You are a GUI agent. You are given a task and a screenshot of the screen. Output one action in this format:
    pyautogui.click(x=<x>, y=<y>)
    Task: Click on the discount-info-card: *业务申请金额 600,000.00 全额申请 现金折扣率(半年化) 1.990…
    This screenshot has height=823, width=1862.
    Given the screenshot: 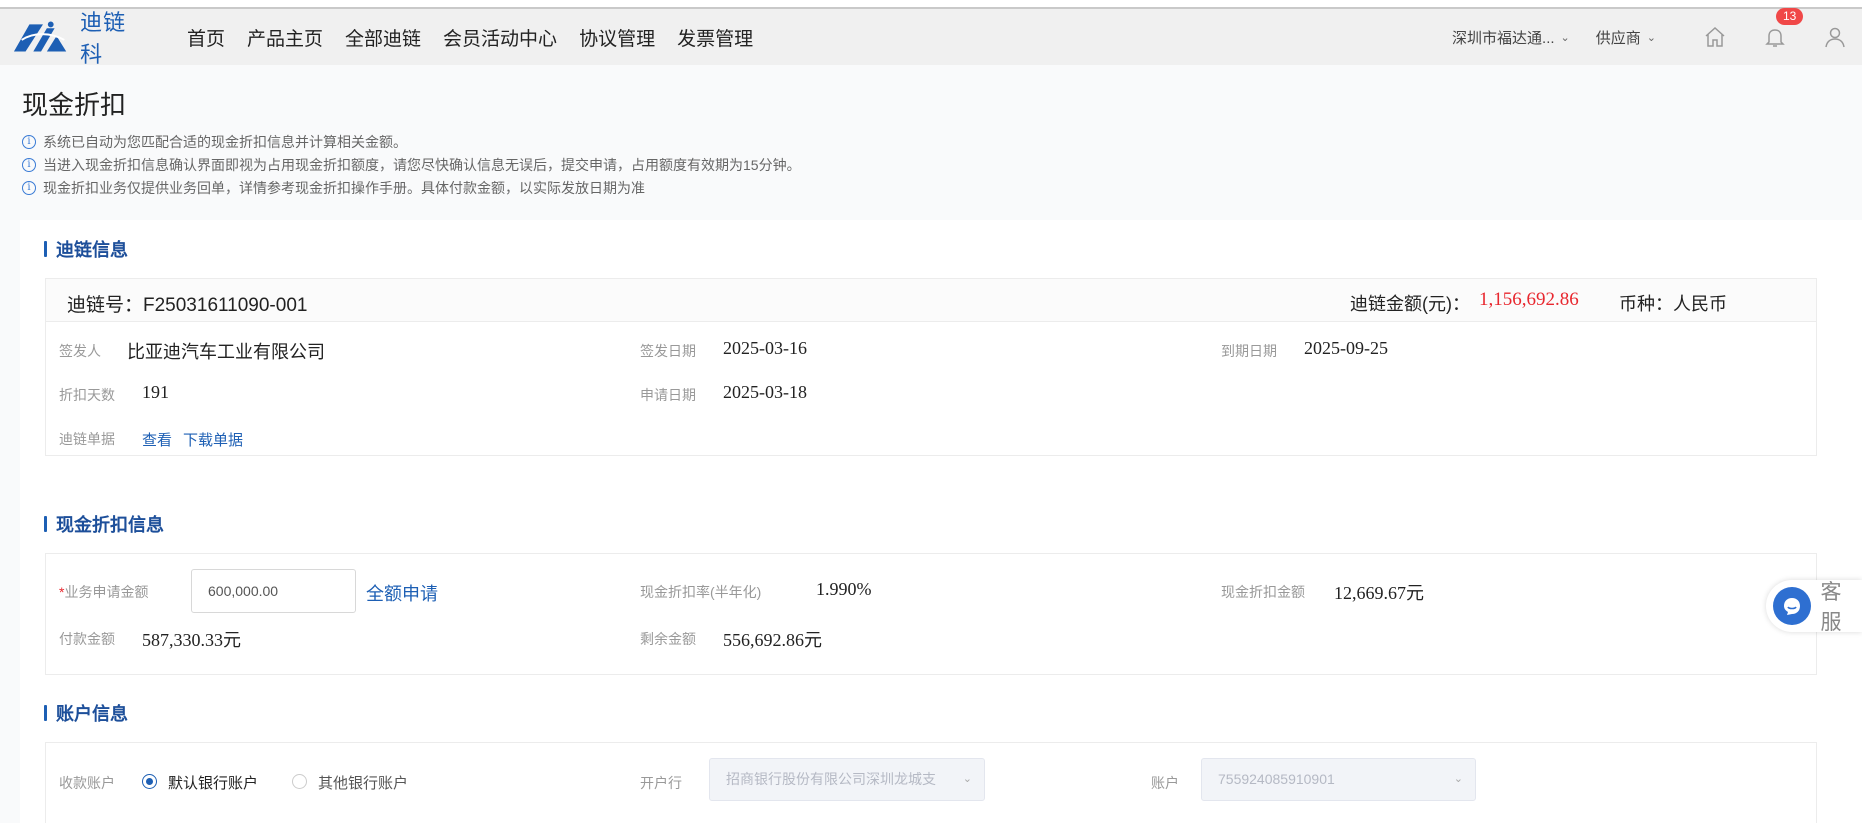 What is the action you would take?
    pyautogui.click(x=931, y=614)
    